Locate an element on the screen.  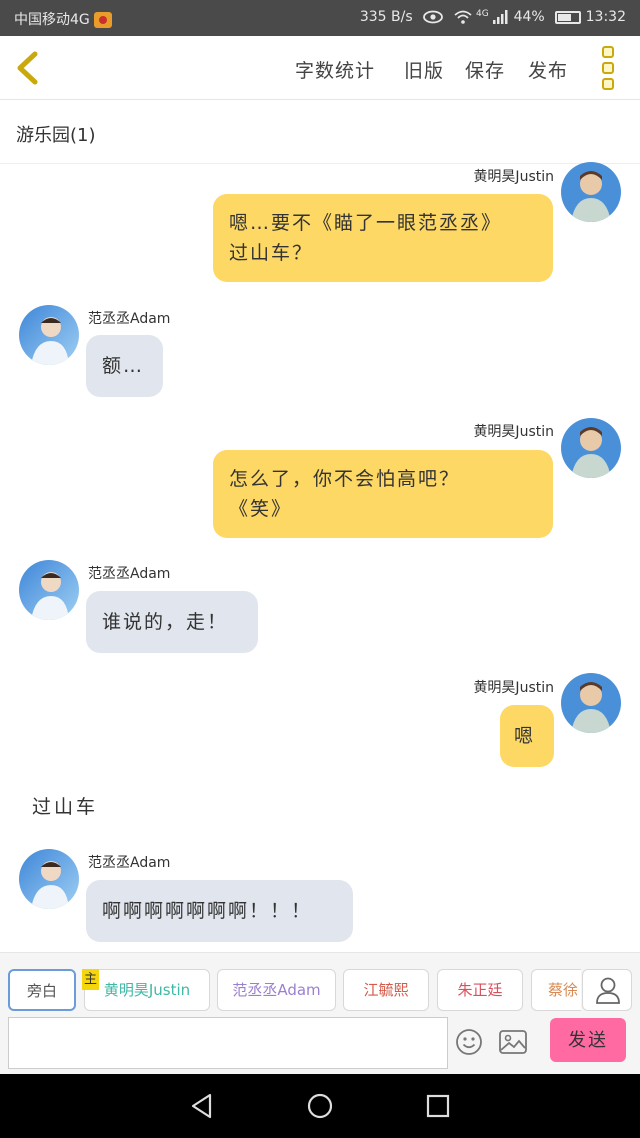
message-line: 啊啊啊啊啊啊啊！！！ is located at coordinates (207, 911).